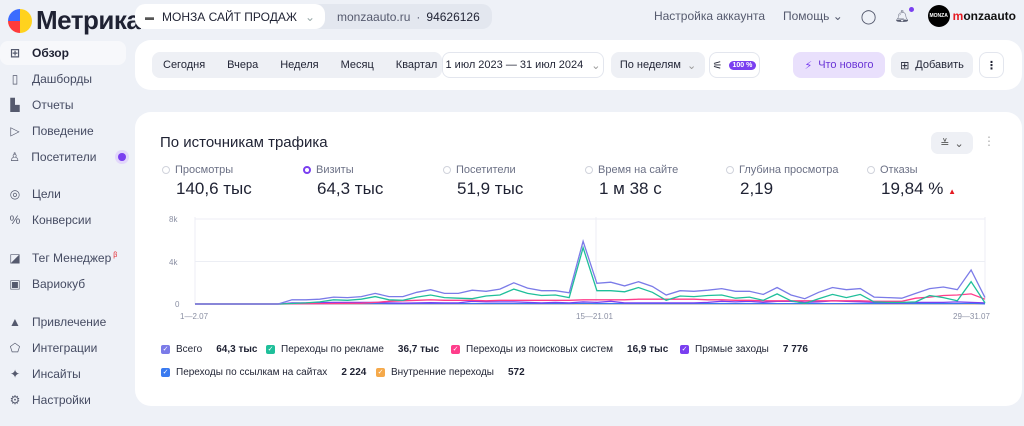 This screenshot has width=1024, height=426. Describe the element at coordinates (952, 143) in the screenshot. I see `chart-type-select: ≚ ⌄` at that location.